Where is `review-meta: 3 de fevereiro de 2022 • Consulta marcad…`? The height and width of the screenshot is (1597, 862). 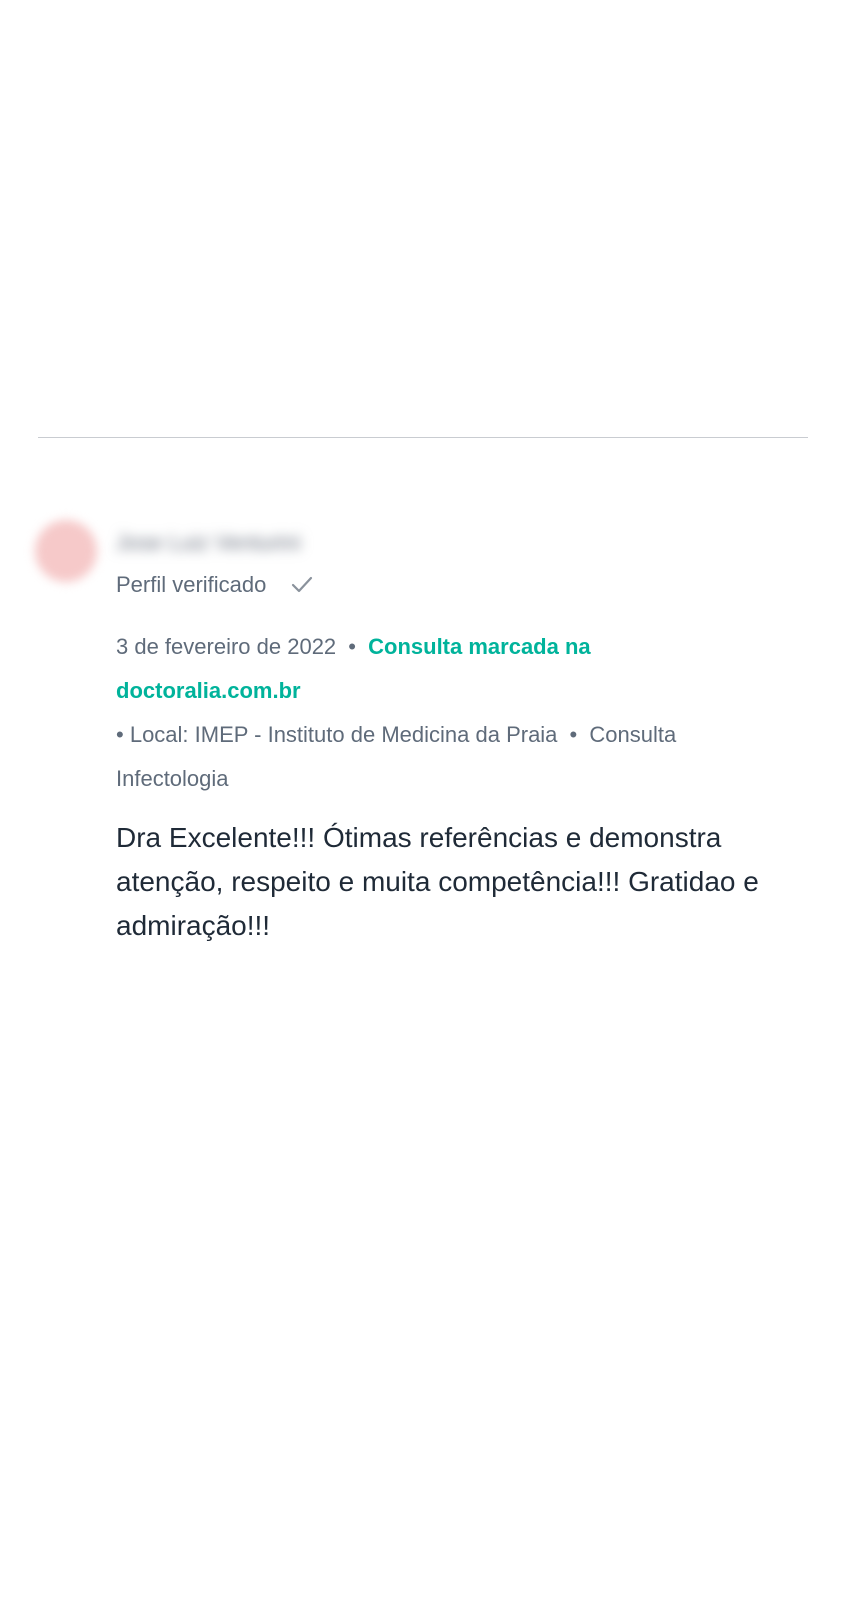
review-meta: 3 de fevereiro de 2022 • Consulta marcad… is located at coordinates (436, 713).